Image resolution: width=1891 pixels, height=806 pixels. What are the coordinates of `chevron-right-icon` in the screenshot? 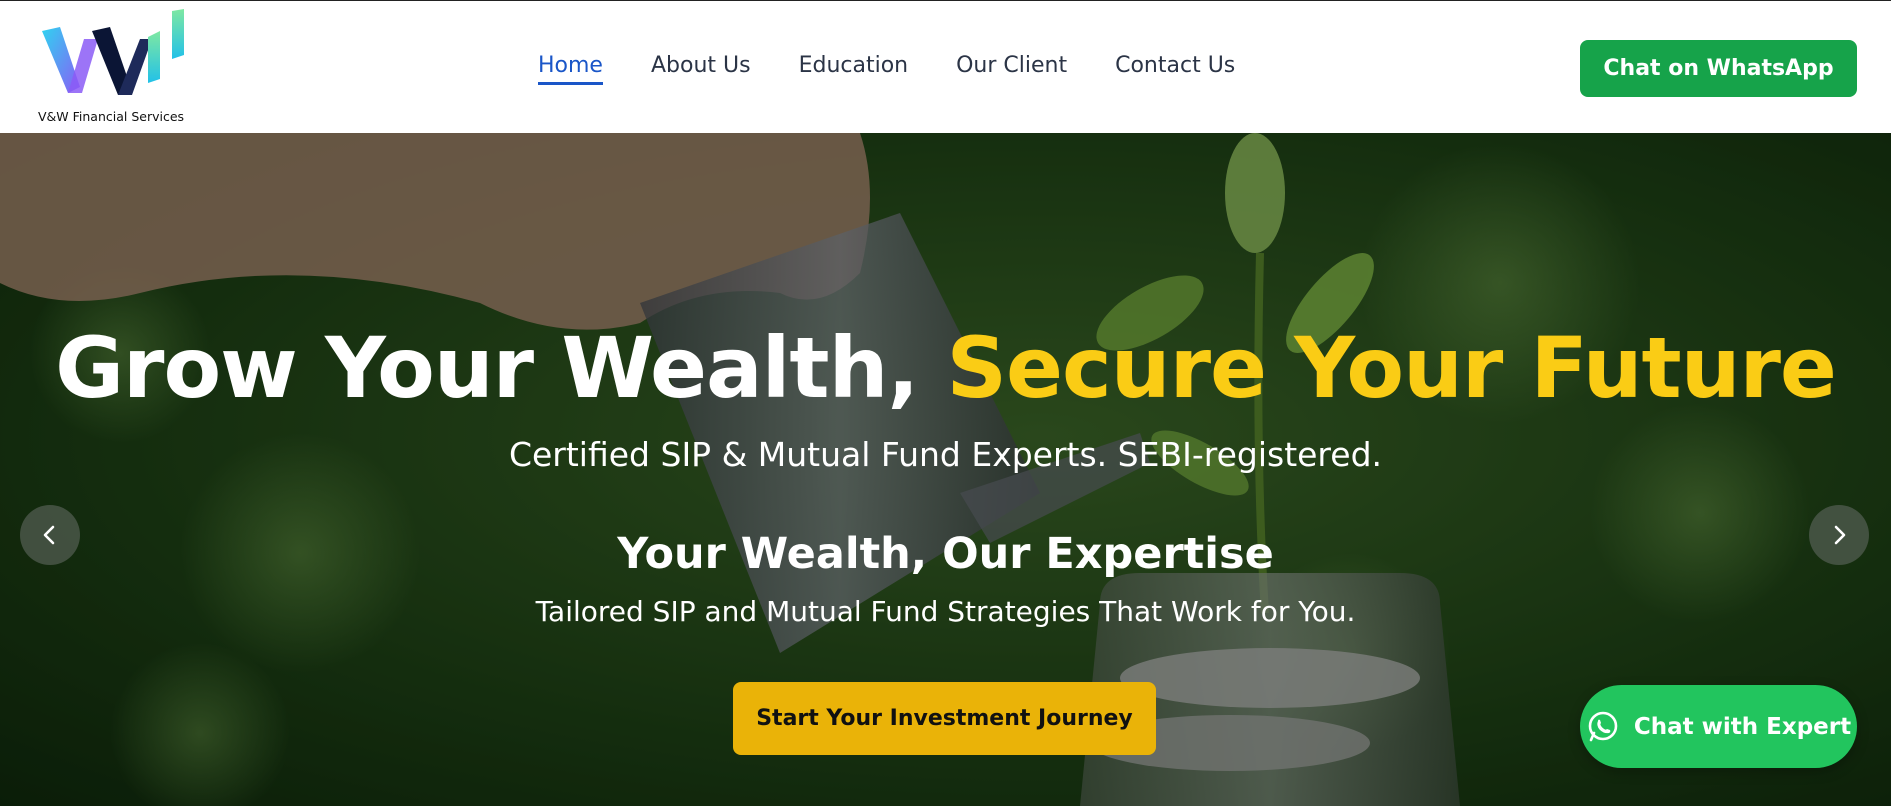 It's located at (1840, 535).